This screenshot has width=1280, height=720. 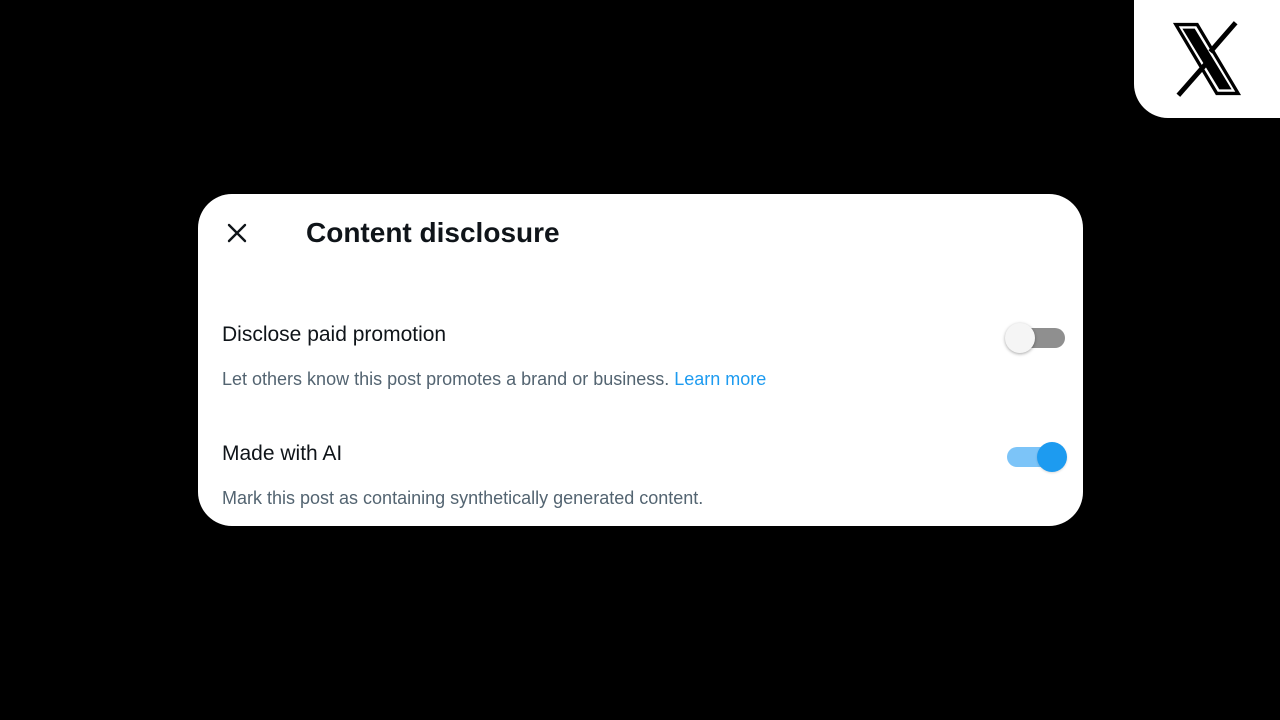 I want to click on close-icon, so click(x=237, y=233).